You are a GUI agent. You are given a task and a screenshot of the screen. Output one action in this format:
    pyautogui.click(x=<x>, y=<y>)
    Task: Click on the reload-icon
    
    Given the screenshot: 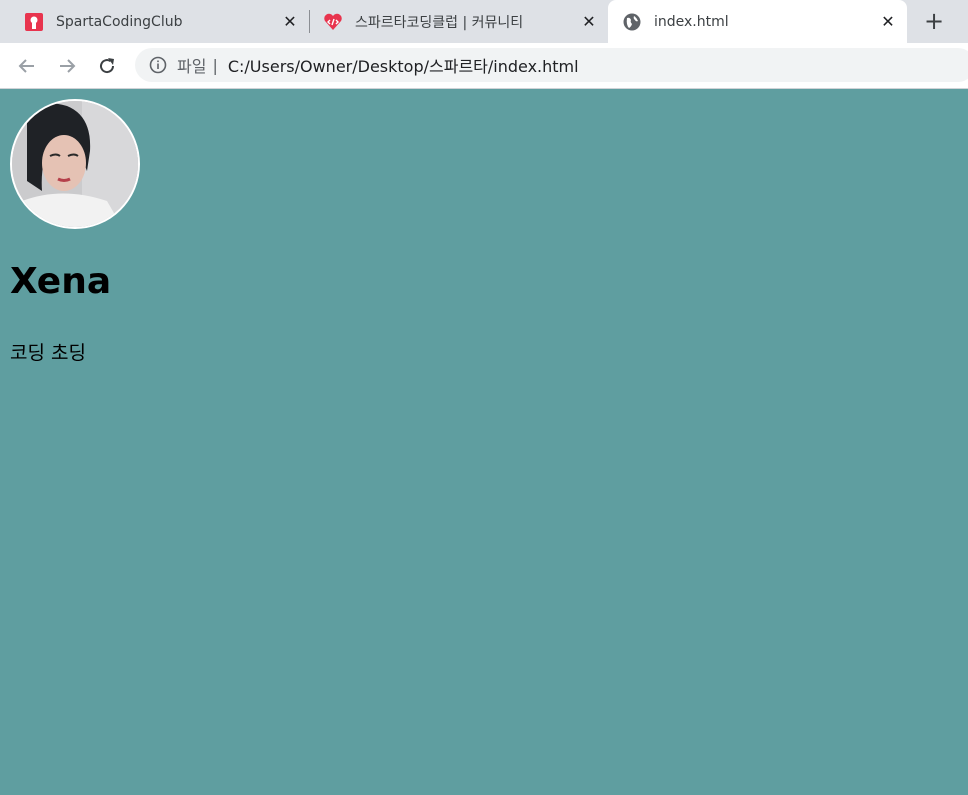 What is the action you would take?
    pyautogui.click(x=107, y=66)
    